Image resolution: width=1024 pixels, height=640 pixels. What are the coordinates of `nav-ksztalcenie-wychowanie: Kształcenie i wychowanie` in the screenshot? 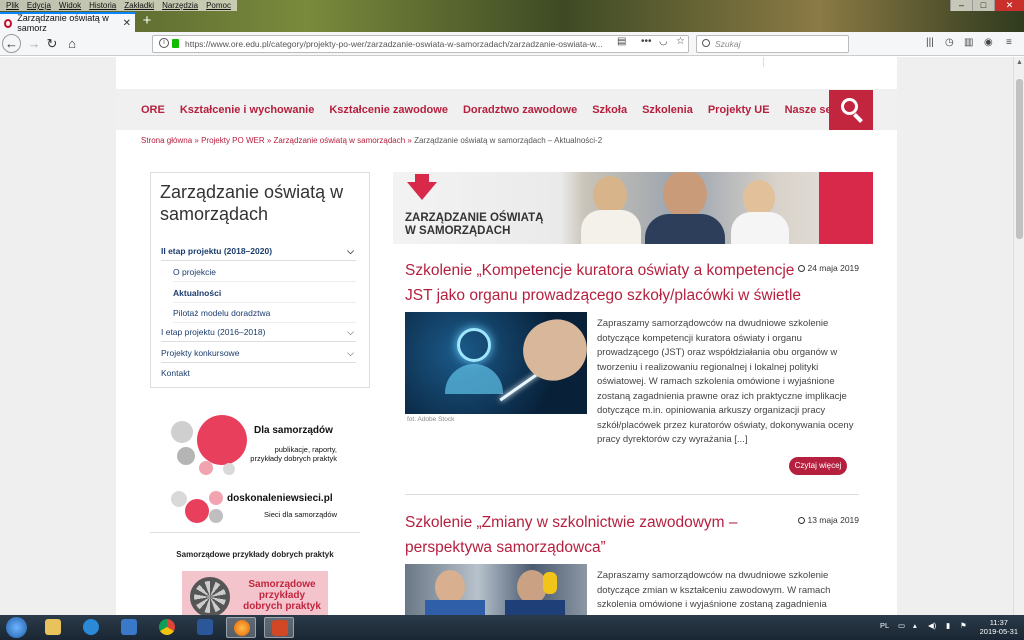 It's located at (247, 110).